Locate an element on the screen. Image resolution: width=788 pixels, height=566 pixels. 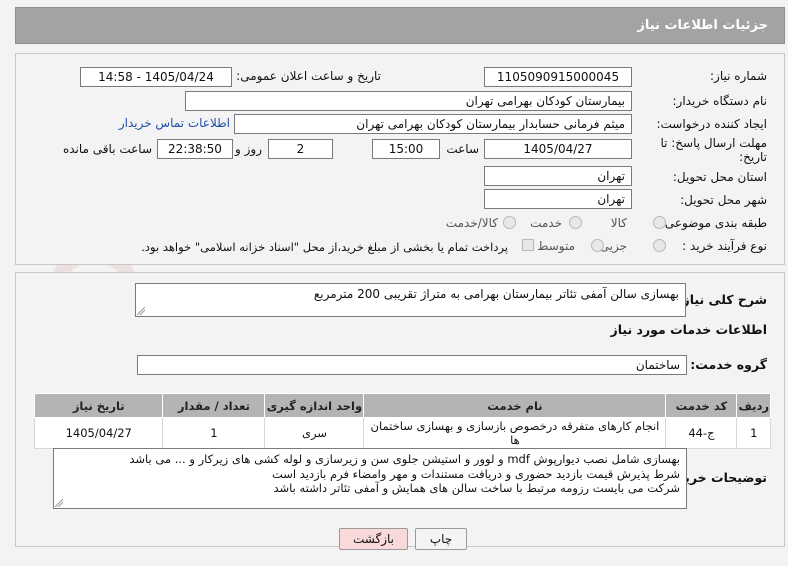
service-group-field: ساختمان is located at coordinates (412, 365).